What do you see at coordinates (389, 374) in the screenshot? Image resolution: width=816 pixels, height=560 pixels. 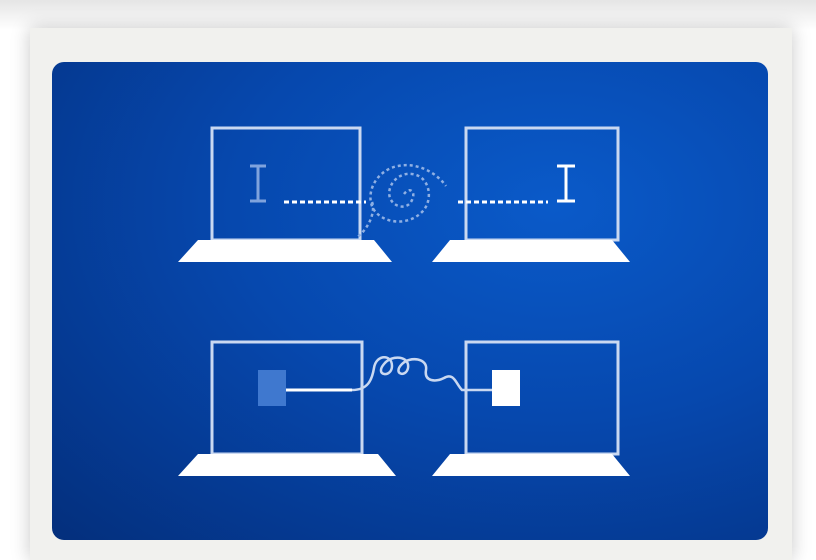 I see `cable-loop-icon` at bounding box center [389, 374].